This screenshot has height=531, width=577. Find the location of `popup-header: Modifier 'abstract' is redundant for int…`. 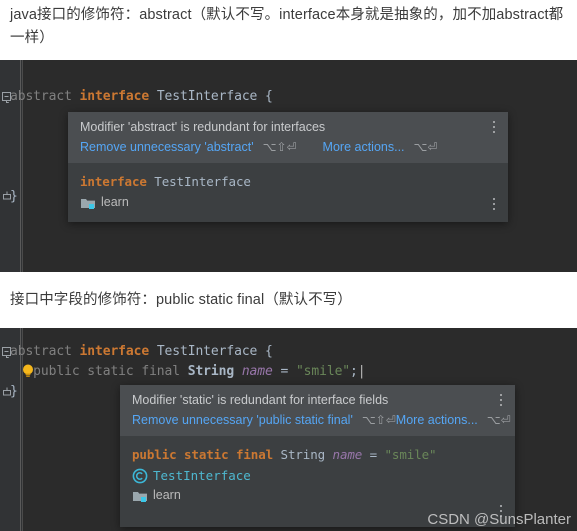

popup-header: Modifier 'abstract' is redundant for int… is located at coordinates (288, 137).